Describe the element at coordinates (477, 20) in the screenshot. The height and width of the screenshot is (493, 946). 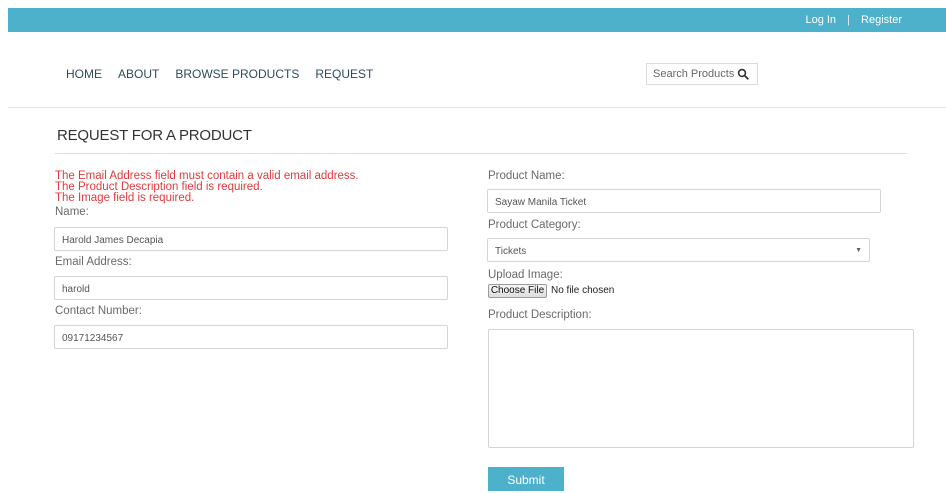
I see `top-bar: Log In | Register` at that location.